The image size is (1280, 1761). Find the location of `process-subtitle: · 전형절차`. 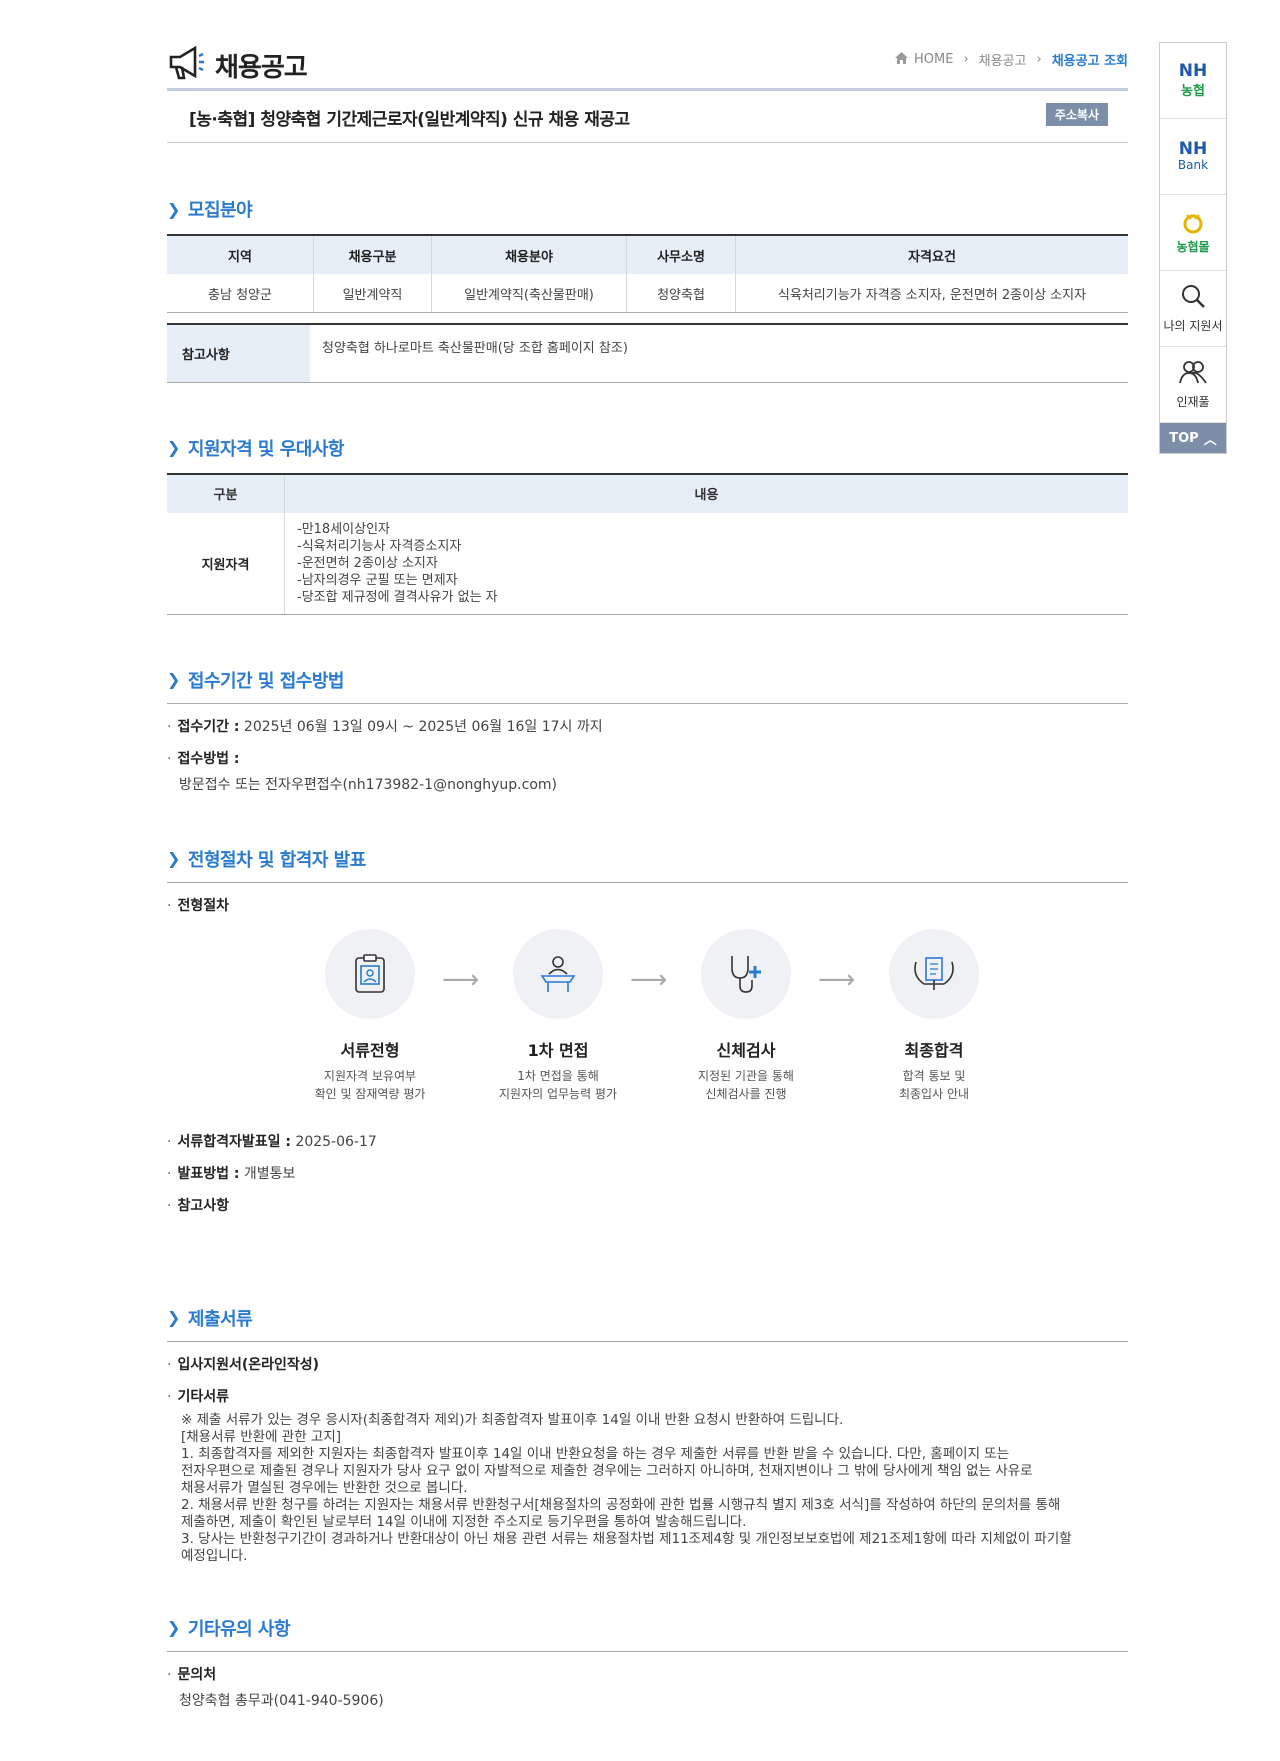

process-subtitle: · 전형절차 is located at coordinates (198, 905).